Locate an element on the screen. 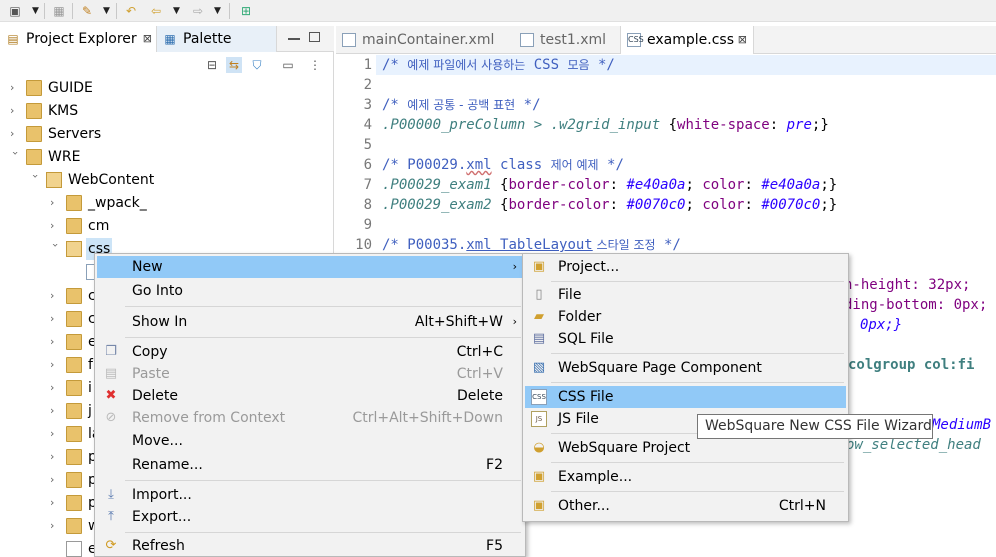 Image resolution: width=996 pixels, height=557 pixels. tree-item-guide: › GUIDE is located at coordinates (167, 88).